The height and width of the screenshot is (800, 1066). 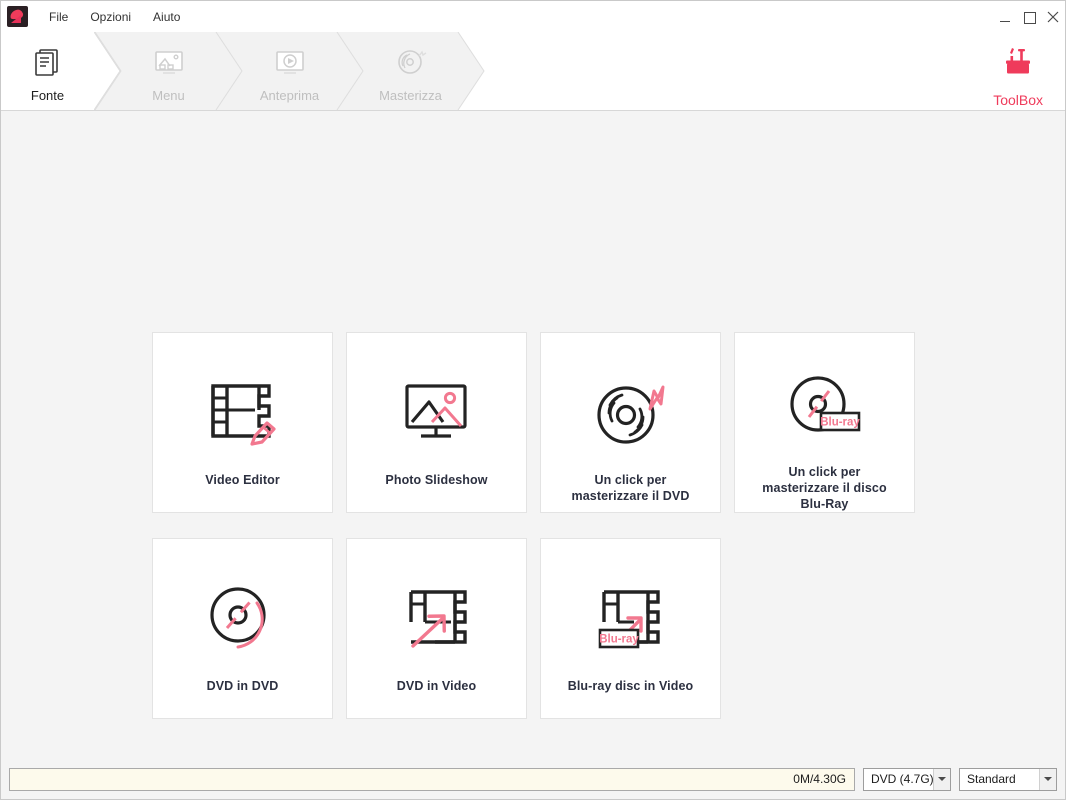 I want to click on step-anteprima: Anteprima, so click(x=289, y=71).